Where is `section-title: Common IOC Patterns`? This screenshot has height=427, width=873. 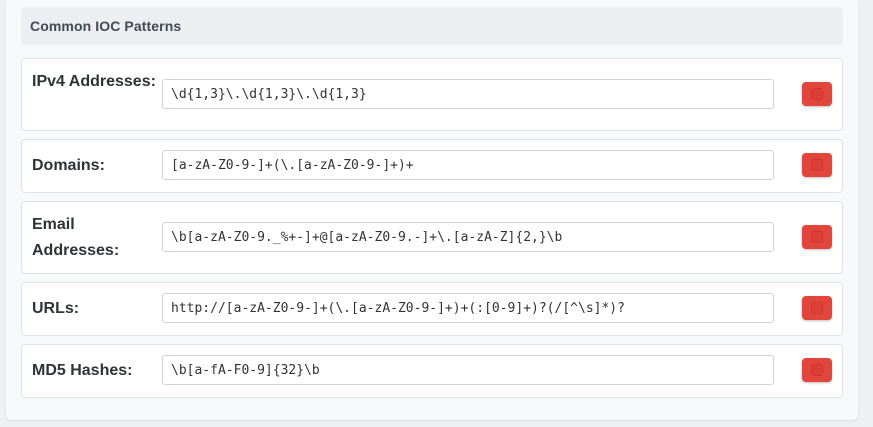 section-title: Common IOC Patterns is located at coordinates (106, 26).